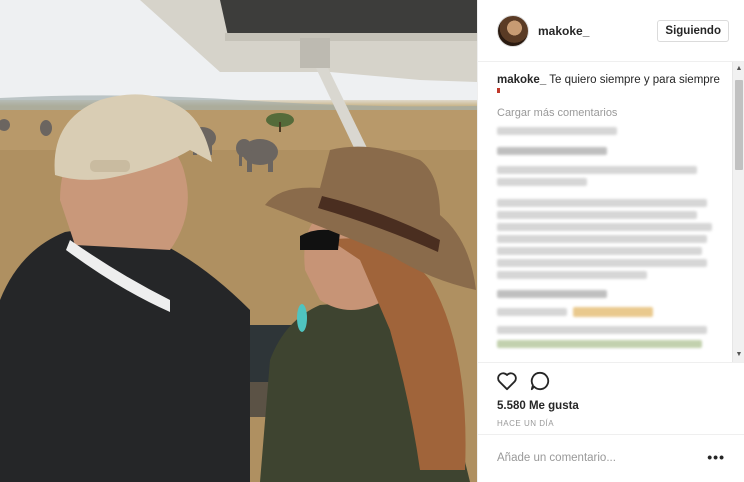 The height and width of the screenshot is (482, 744). What do you see at coordinates (693, 31) in the screenshot?
I see `following-button: Siguiendo` at bounding box center [693, 31].